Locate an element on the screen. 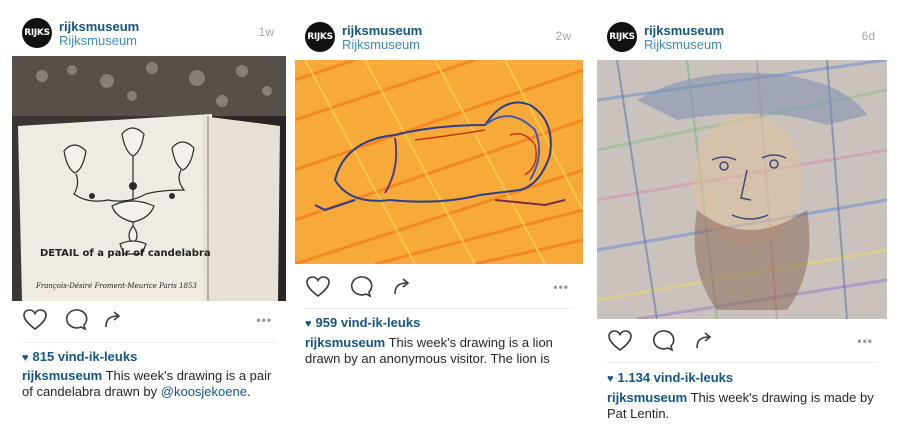  likes-count-text: 815 vind-ik-leuks is located at coordinates (85, 356).